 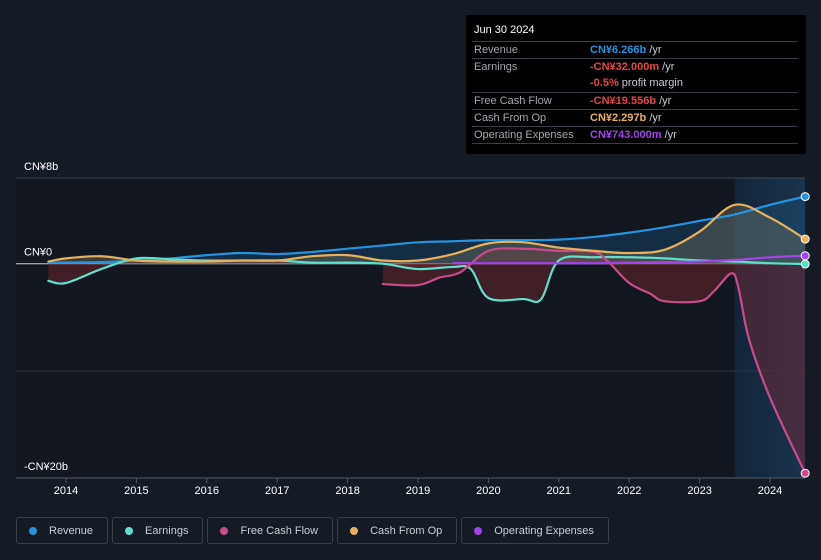 What do you see at coordinates (504, 30) in the screenshot?
I see `tooltip-date: Jun 30 2024` at bounding box center [504, 30].